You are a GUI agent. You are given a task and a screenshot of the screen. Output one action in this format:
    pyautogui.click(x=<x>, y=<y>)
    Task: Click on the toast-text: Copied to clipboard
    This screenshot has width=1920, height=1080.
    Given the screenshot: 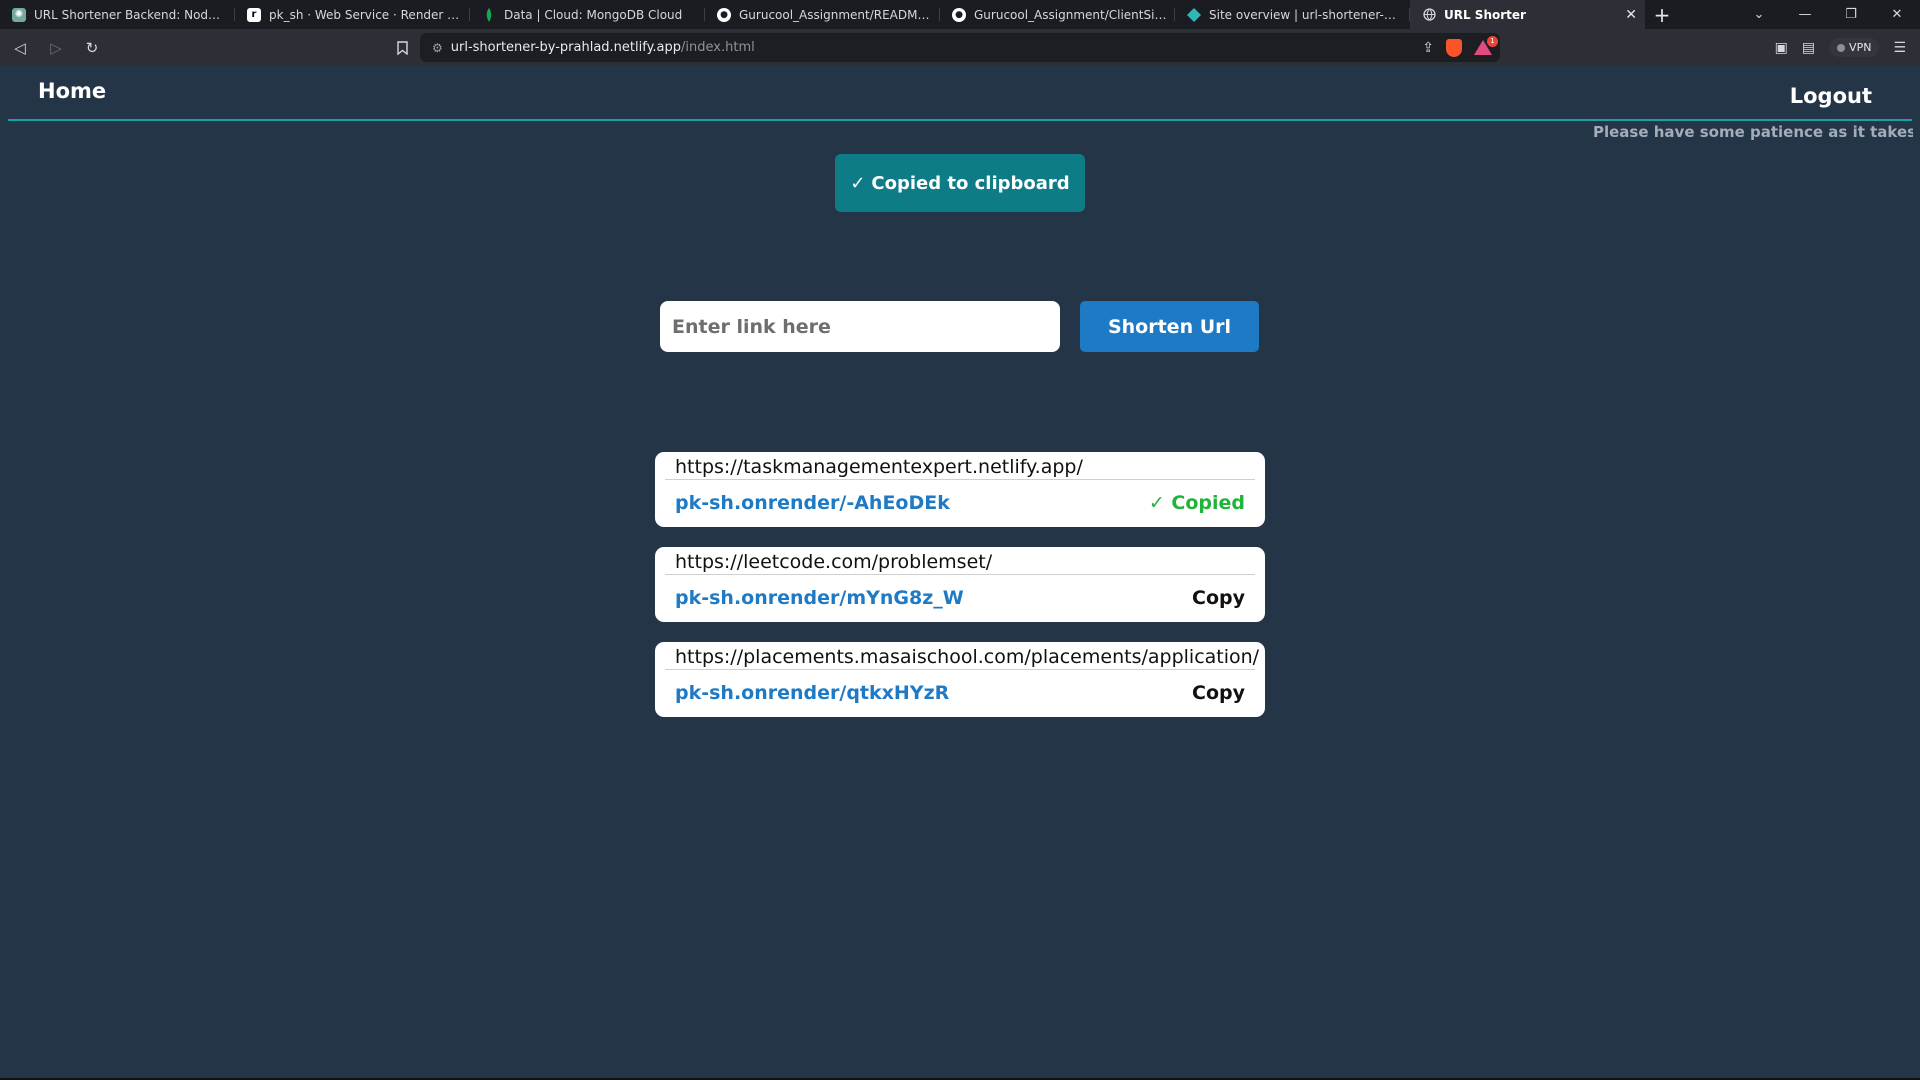 What is the action you would take?
    pyautogui.click(x=970, y=183)
    